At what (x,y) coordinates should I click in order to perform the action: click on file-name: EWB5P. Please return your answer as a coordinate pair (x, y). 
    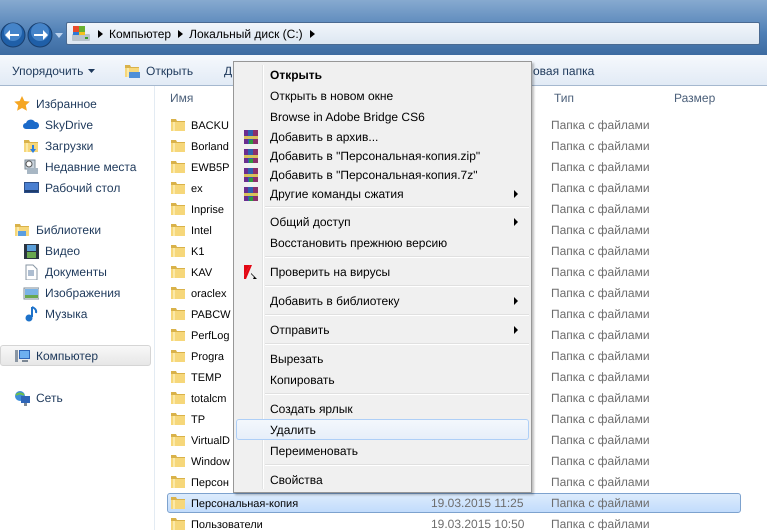
    Looking at the image, I should click on (210, 168).